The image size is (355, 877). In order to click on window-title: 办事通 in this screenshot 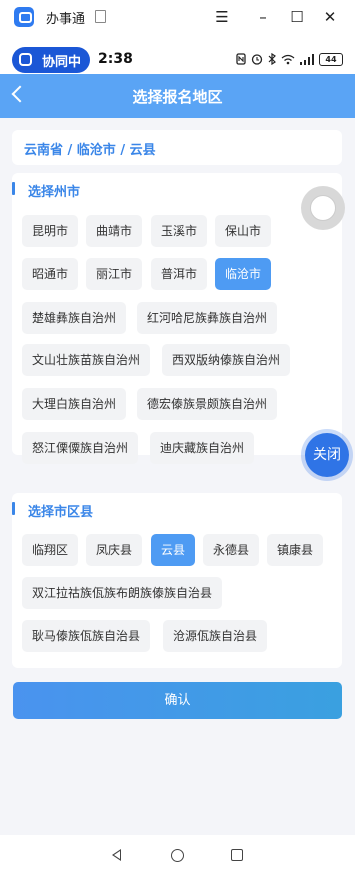, I will do `click(66, 19)`.